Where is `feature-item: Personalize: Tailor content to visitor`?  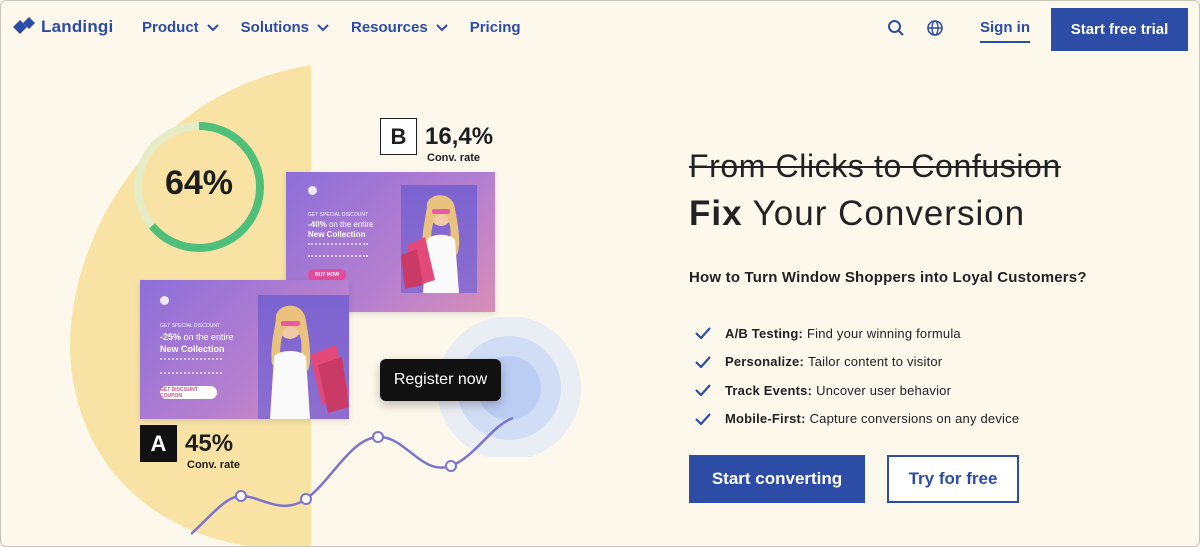
feature-item: Personalize: Tailor content to visitor is located at coordinates (857, 362).